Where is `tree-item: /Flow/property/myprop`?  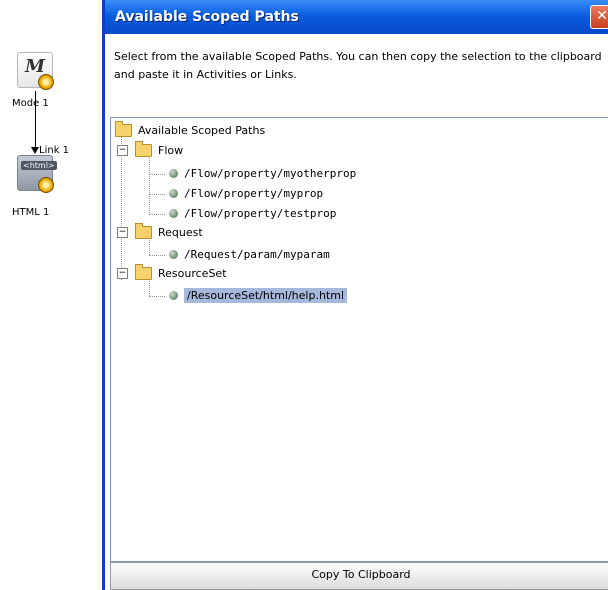 tree-item: /Flow/property/myprop is located at coordinates (246, 194).